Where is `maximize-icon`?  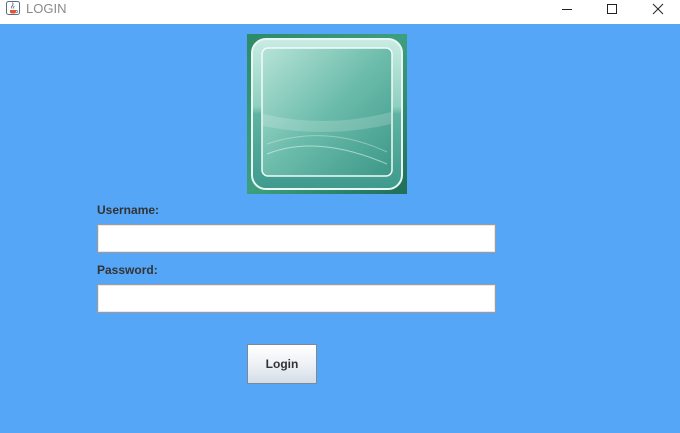
maximize-icon is located at coordinates (612, 9).